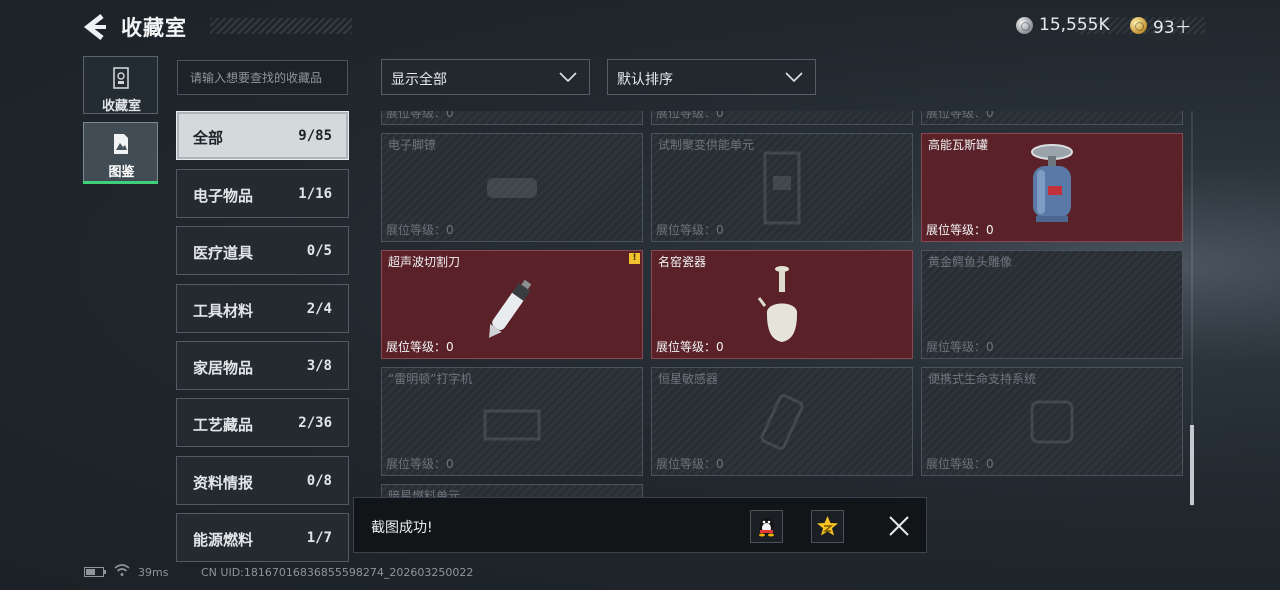 The width and height of the screenshot is (1280, 590). What do you see at coordinates (315, 423) in the screenshot?
I see `category-count: 2/36` at bounding box center [315, 423].